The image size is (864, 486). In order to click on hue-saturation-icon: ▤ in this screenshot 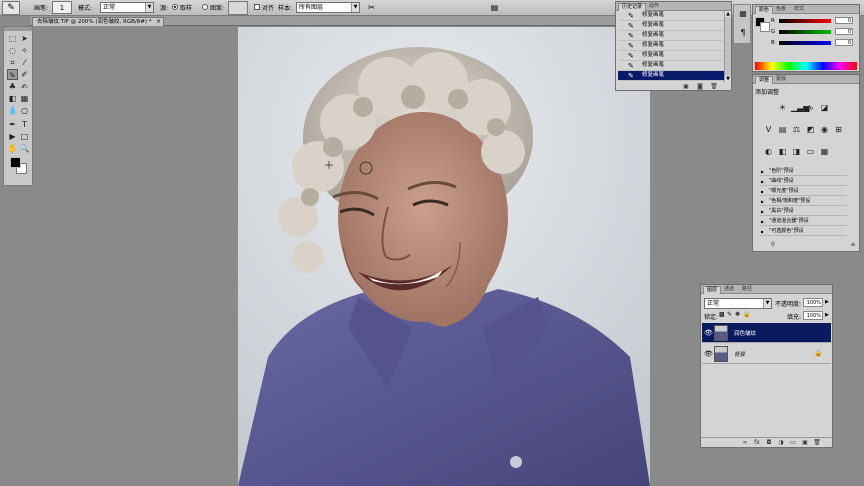, I will do `click(782, 130)`.